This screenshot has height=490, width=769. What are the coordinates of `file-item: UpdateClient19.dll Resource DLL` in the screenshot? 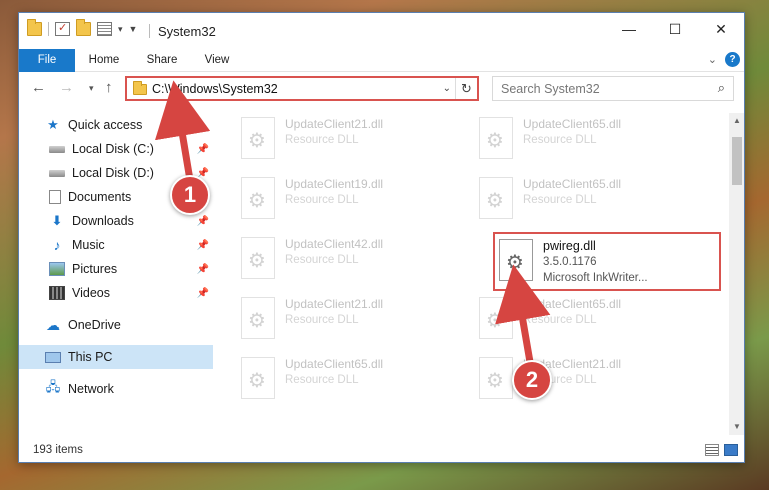 It's located at (356, 199).